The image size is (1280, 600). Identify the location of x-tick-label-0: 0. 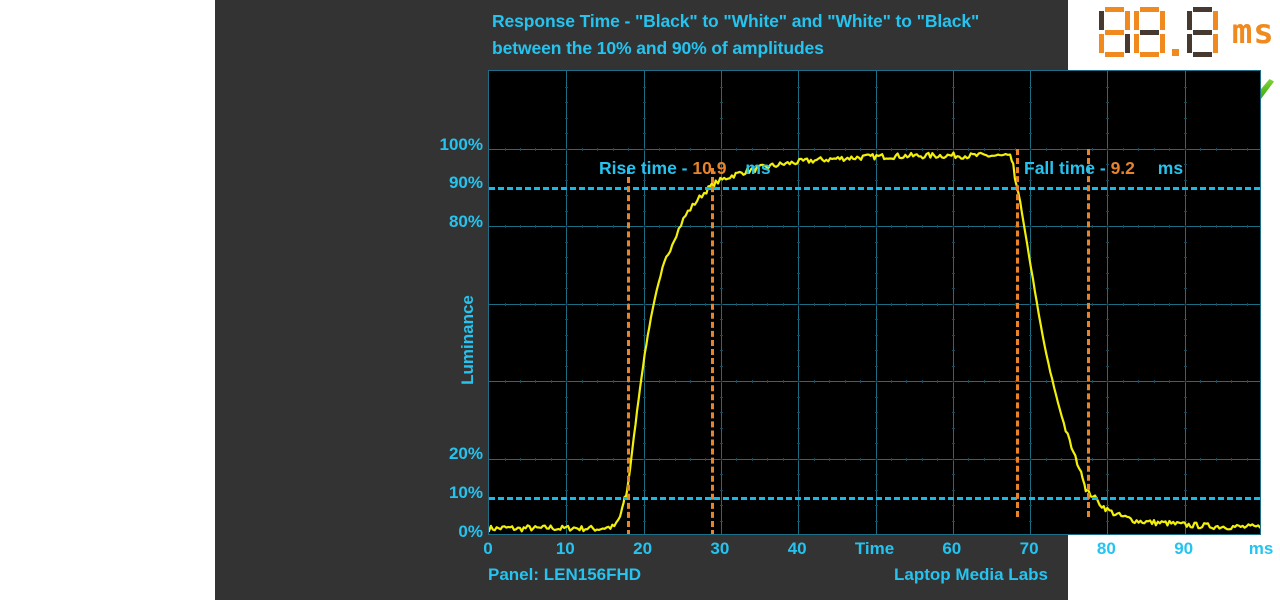
(488, 548).